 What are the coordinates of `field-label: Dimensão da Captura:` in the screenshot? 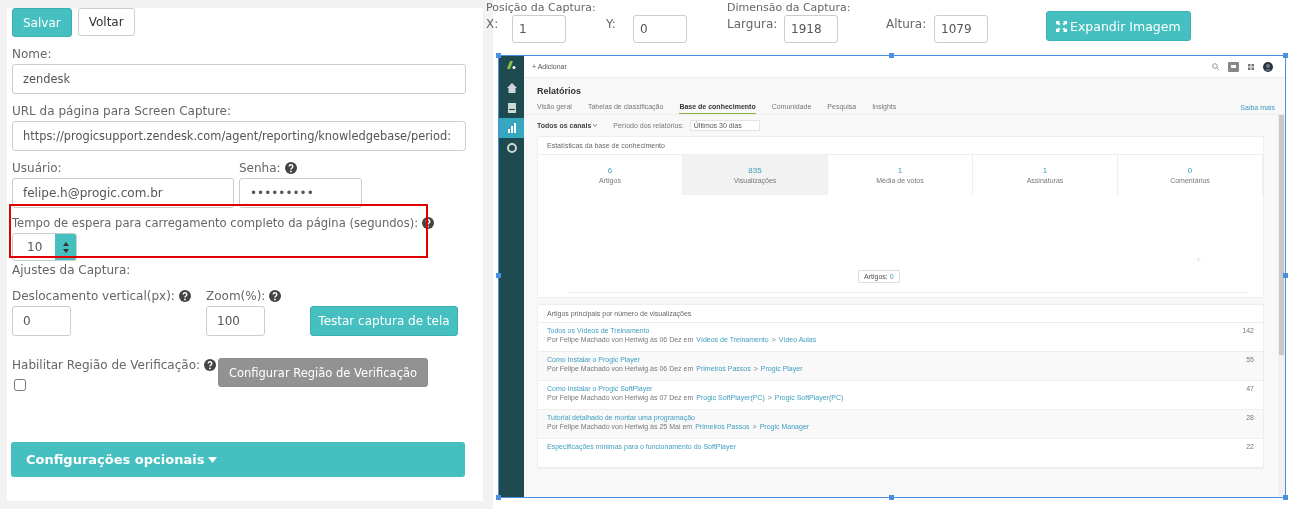 It's located at (789, 8).